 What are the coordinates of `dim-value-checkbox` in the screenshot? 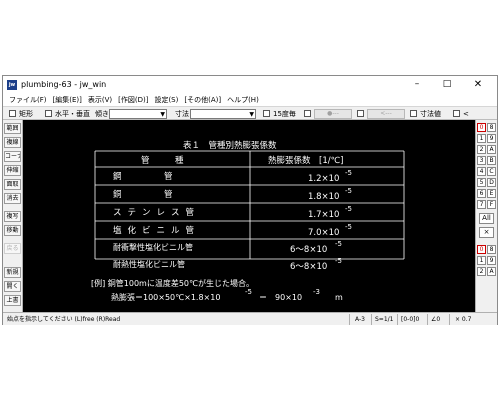 It's located at (413, 113).